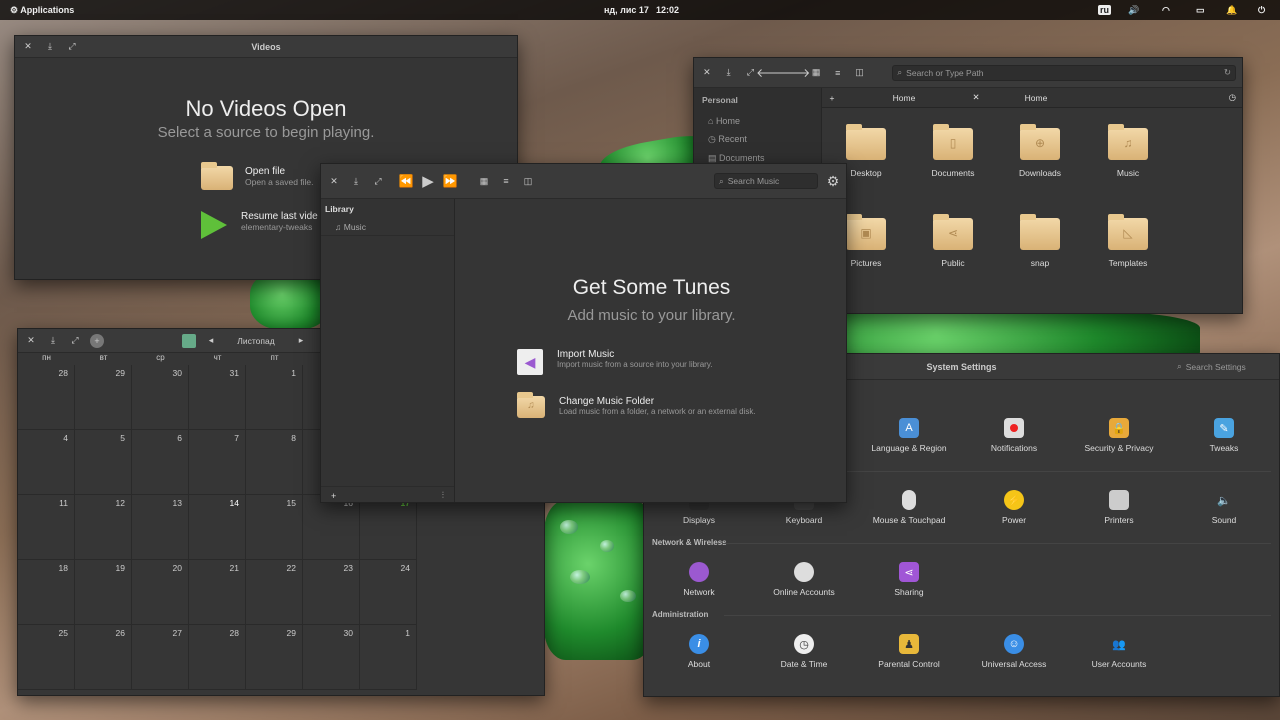 This screenshot has width=1280, height=720. Describe the element at coordinates (772, 73) in the screenshot. I see `back-icon: 🡐` at that location.